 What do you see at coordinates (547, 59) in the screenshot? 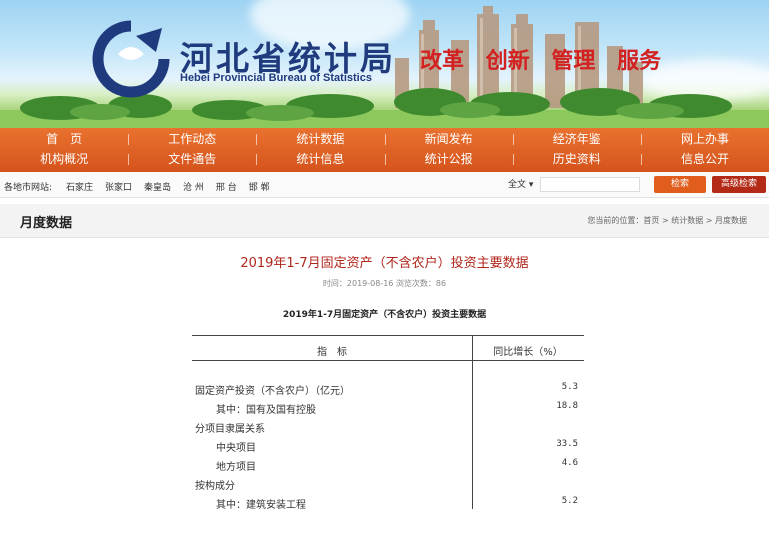
I see `slogan: 改革 创新 管理 服务` at bounding box center [547, 59].